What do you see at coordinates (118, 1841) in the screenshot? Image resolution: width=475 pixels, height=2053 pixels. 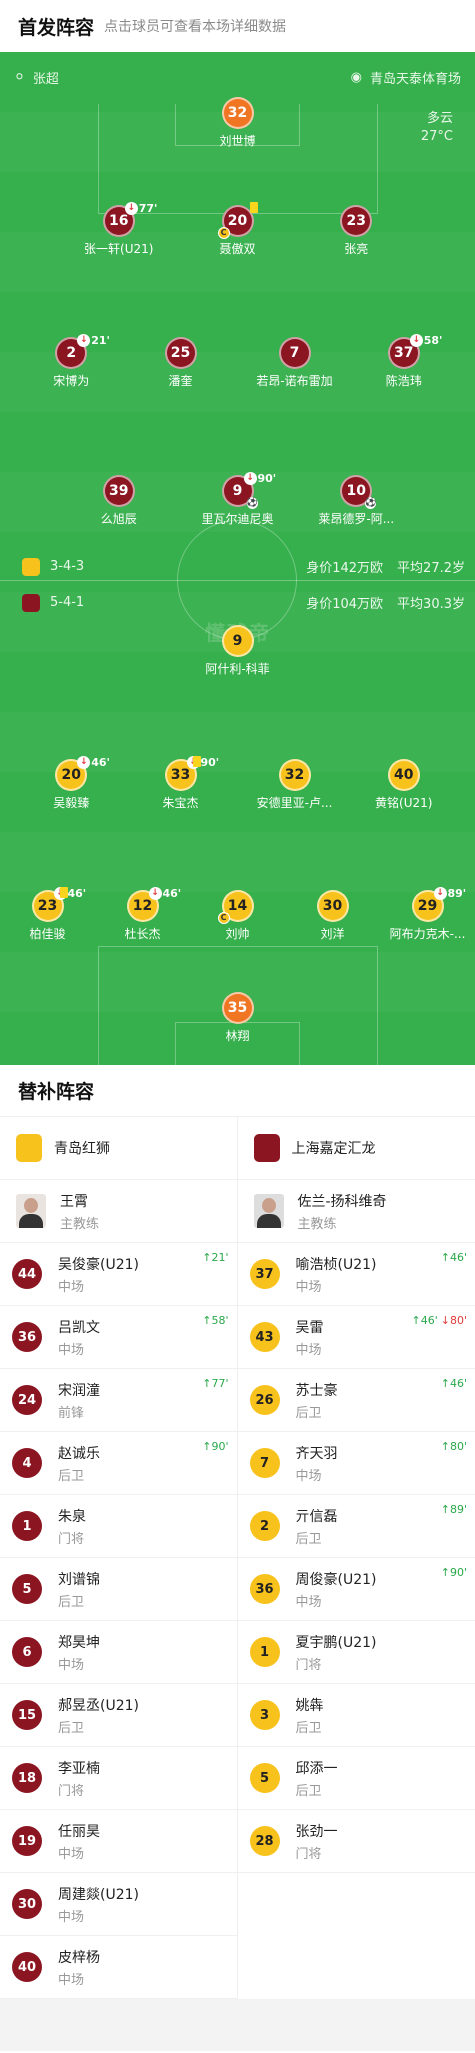 I see `sub-player-row: 19 任丽昊 中场` at bounding box center [118, 1841].